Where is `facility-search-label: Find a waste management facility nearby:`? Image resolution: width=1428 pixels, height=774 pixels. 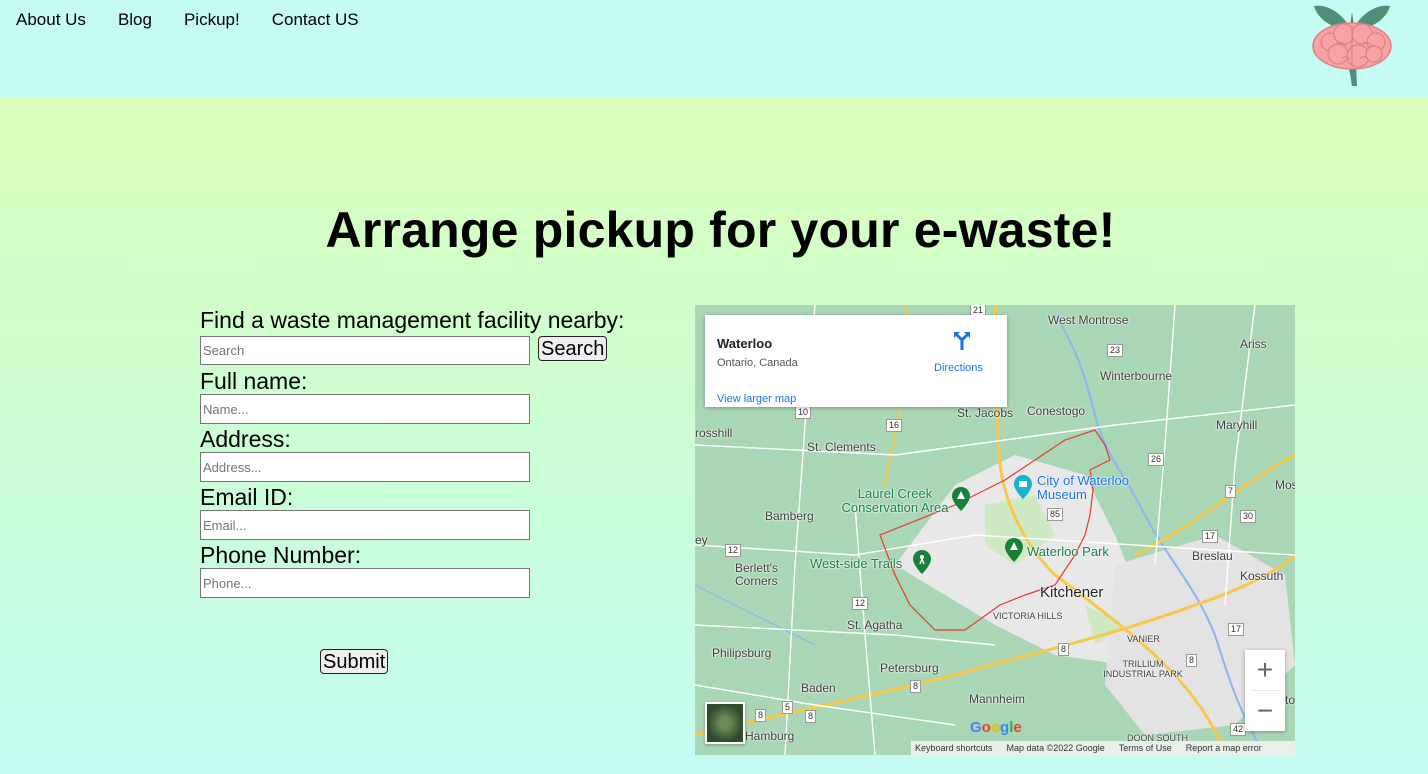 facility-search-label: Find a waste management facility nearby: is located at coordinates (412, 320).